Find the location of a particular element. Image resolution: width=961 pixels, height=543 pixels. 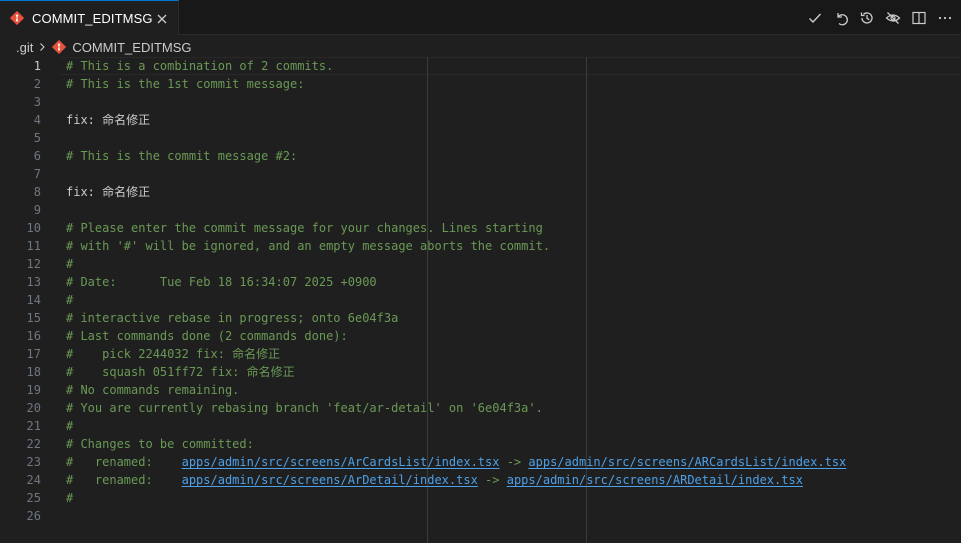

tab-label: COMMIT_EDITMSG is located at coordinates (92, 18).